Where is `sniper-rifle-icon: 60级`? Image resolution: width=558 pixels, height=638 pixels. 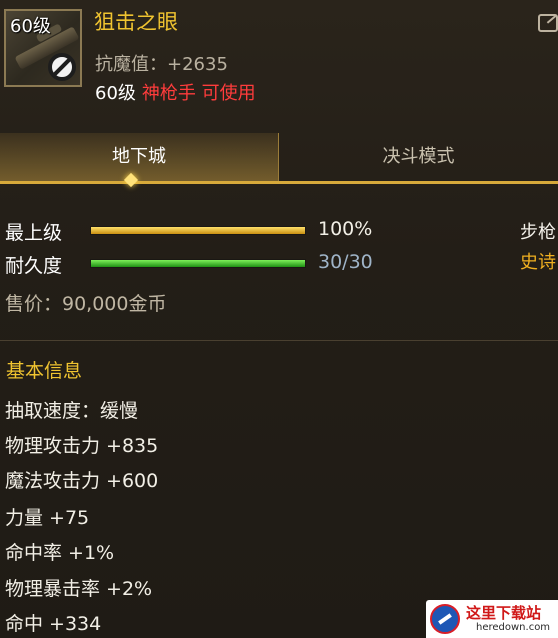
sniper-rifle-icon: 60级 is located at coordinates (43, 48).